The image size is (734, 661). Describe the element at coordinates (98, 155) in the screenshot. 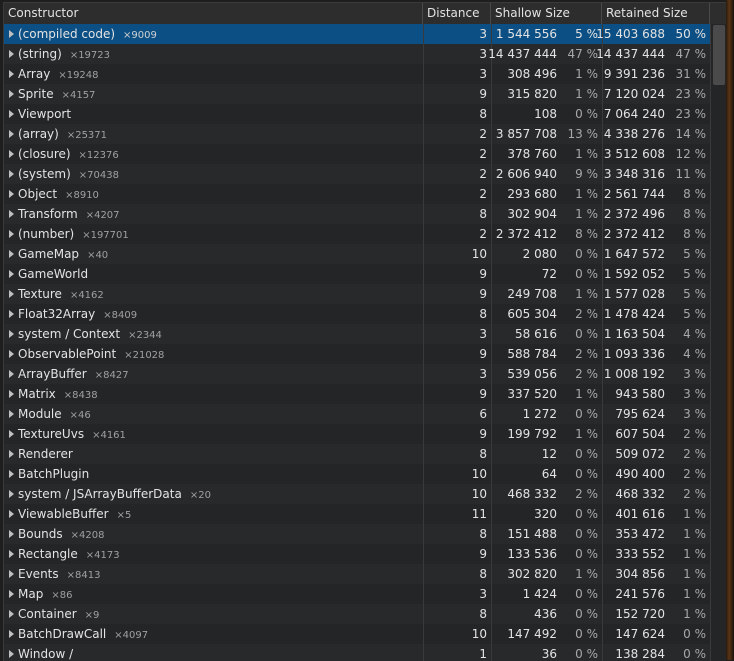

I see `instance-count: ×12376` at that location.